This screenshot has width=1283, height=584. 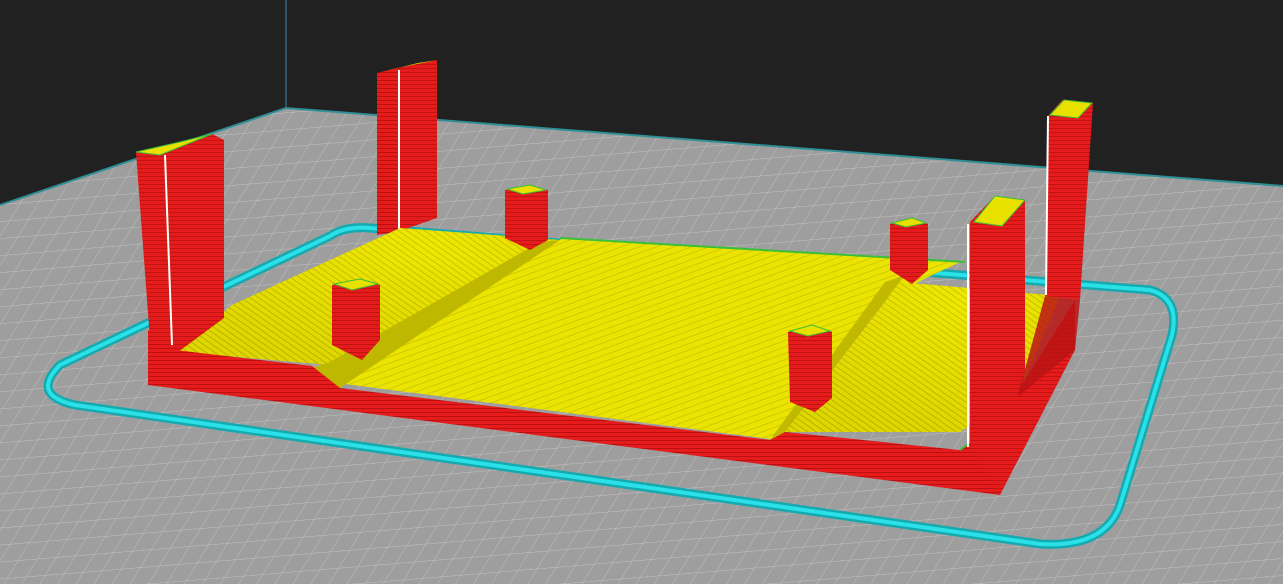 What do you see at coordinates (526, 217) in the screenshot?
I see `back-center-pillar` at bounding box center [526, 217].